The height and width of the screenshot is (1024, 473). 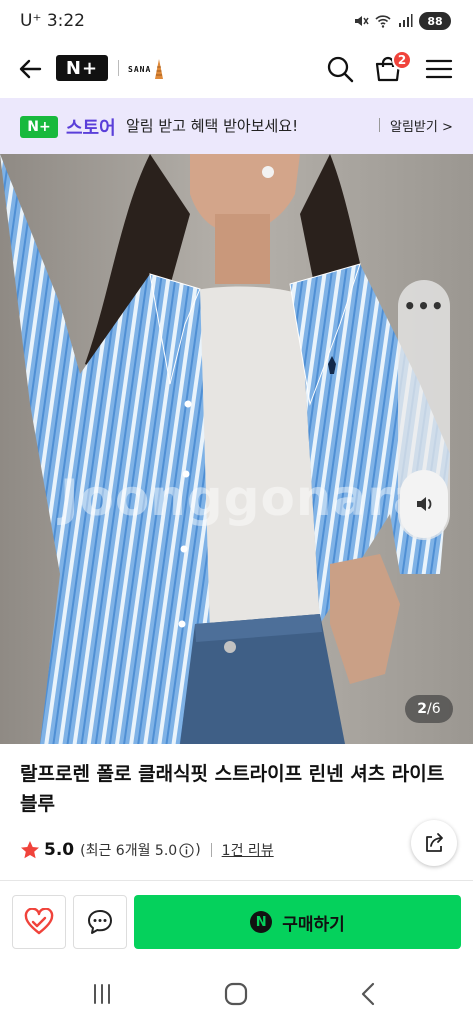 I want to click on status-icons: 88, so click(x=402, y=21).